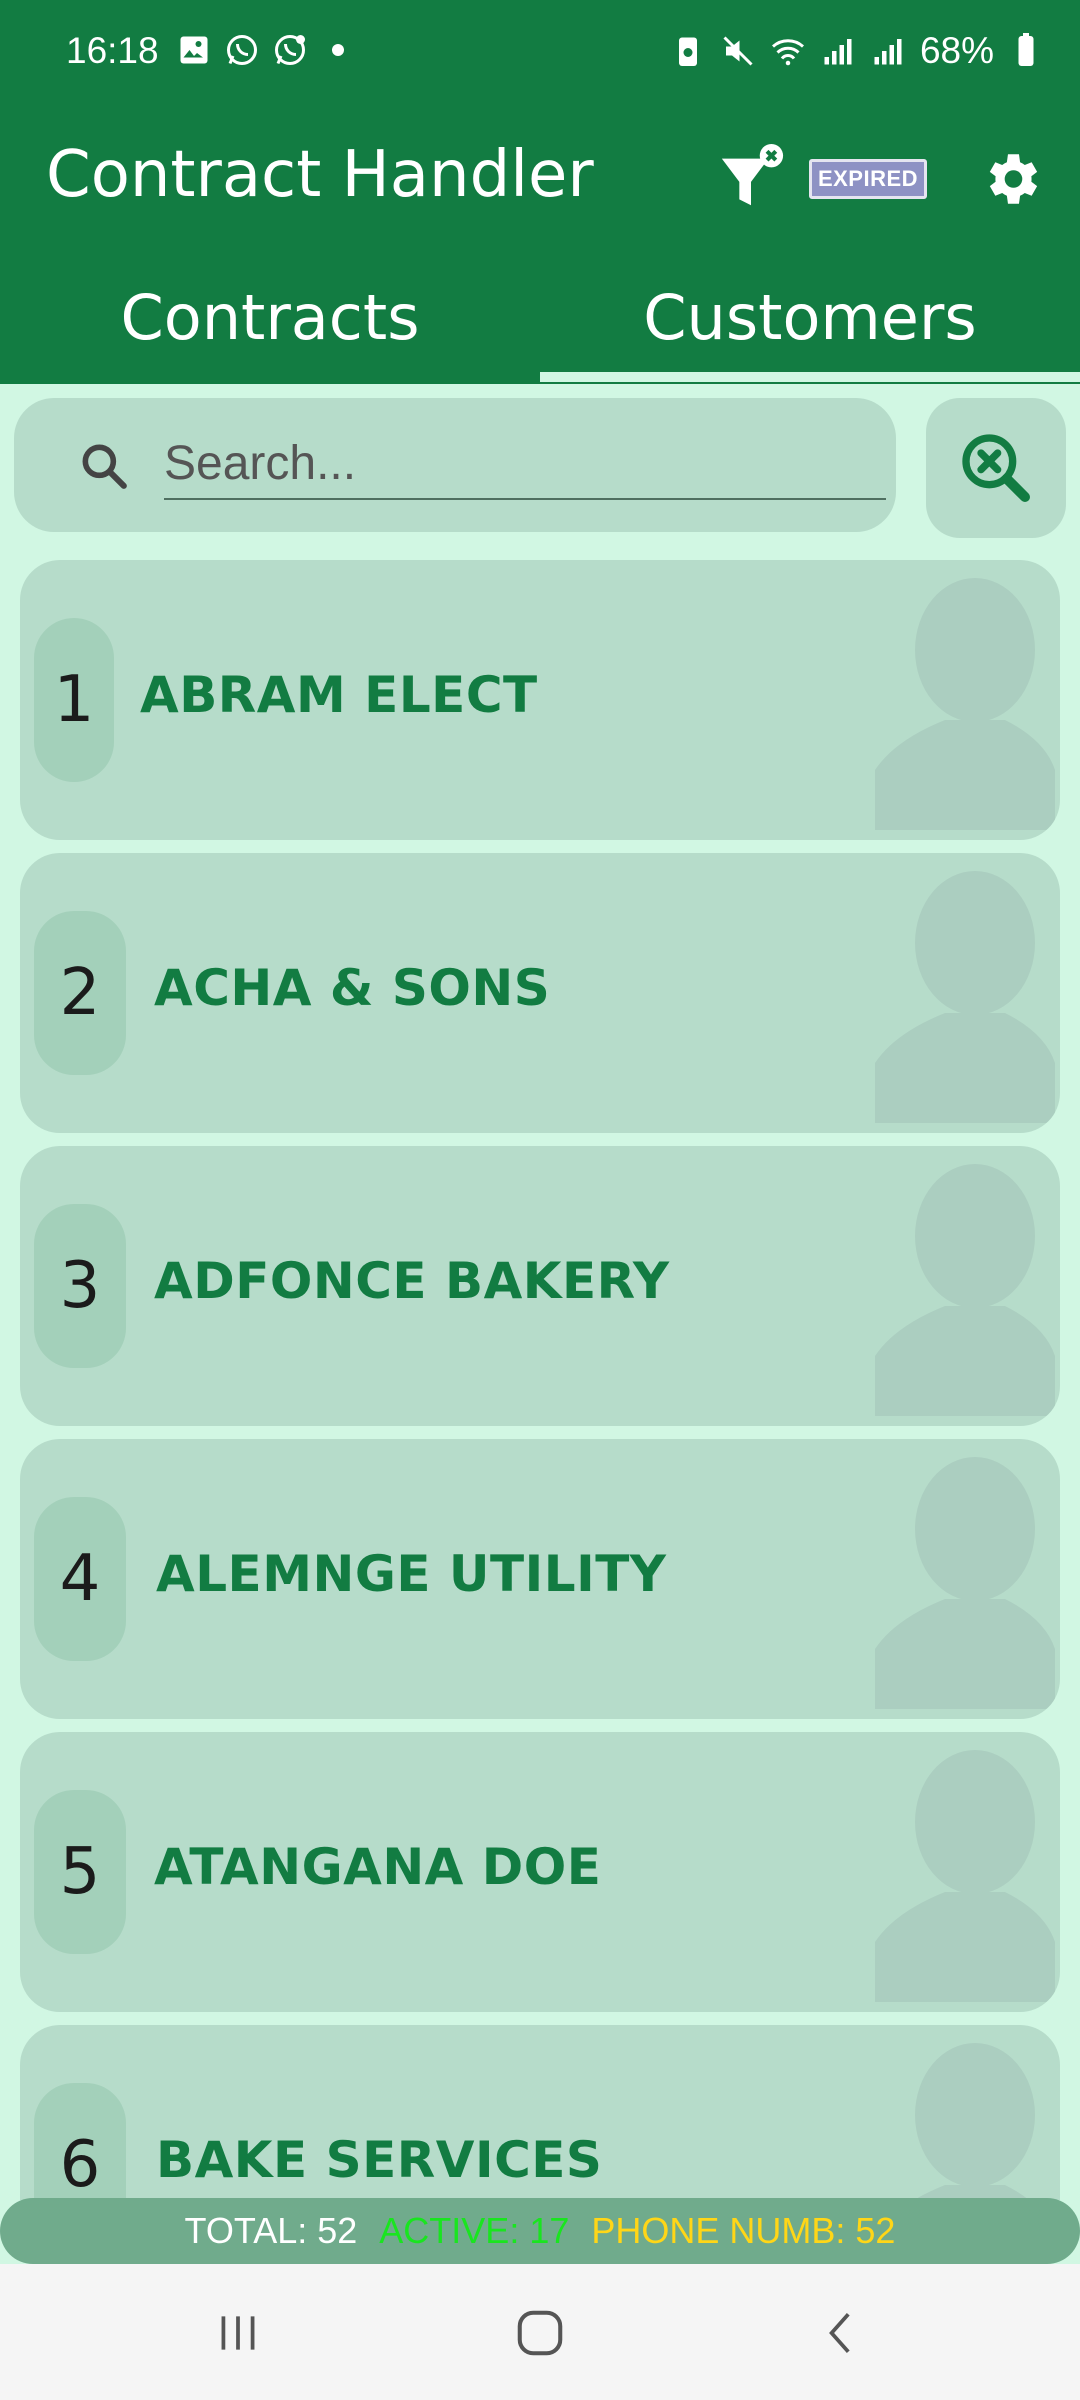  I want to click on active-count: ACTIVE: 17, so click(474, 2230).